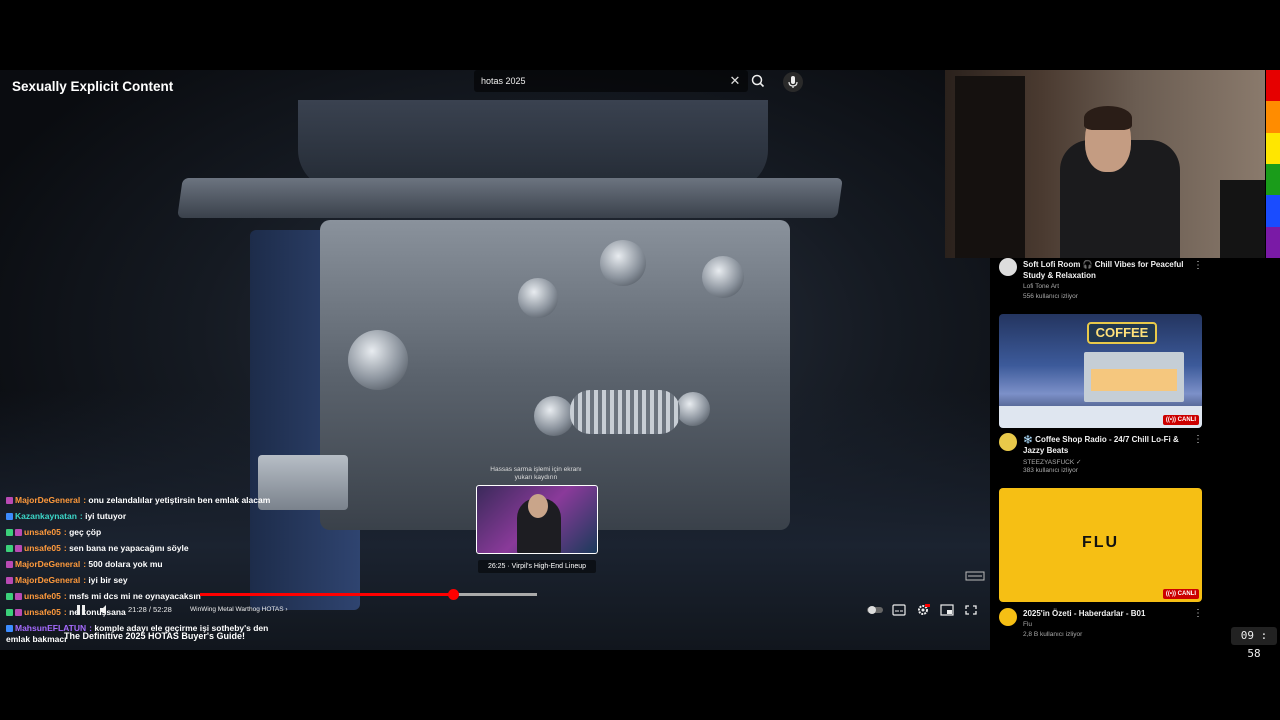 The height and width of the screenshot is (720, 1280). I want to click on autoplay-toggle, so click(875, 609).